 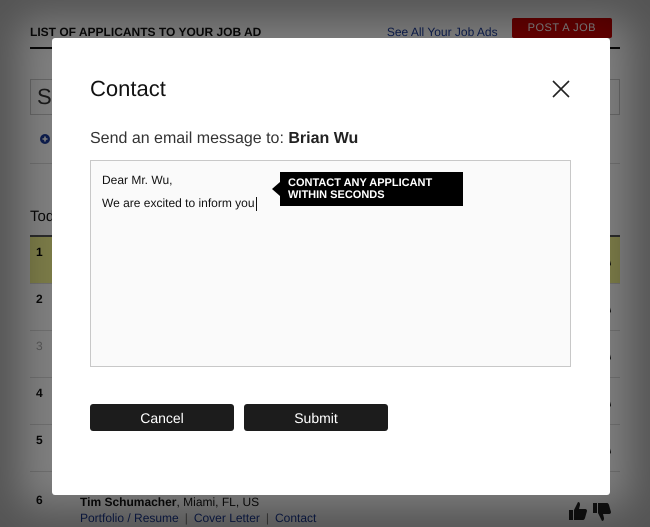 What do you see at coordinates (578, 511) in the screenshot?
I see `thumbs-up-icon` at bounding box center [578, 511].